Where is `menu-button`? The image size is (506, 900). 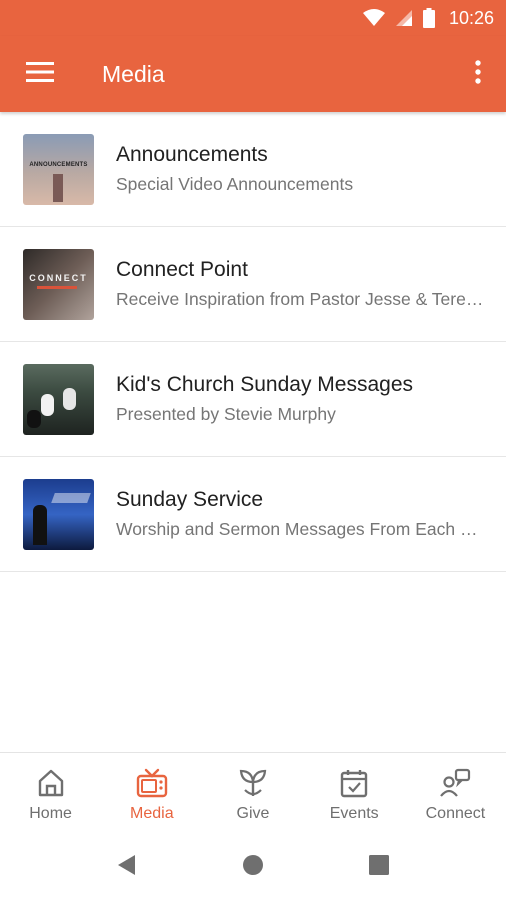
menu-button is located at coordinates (40, 74).